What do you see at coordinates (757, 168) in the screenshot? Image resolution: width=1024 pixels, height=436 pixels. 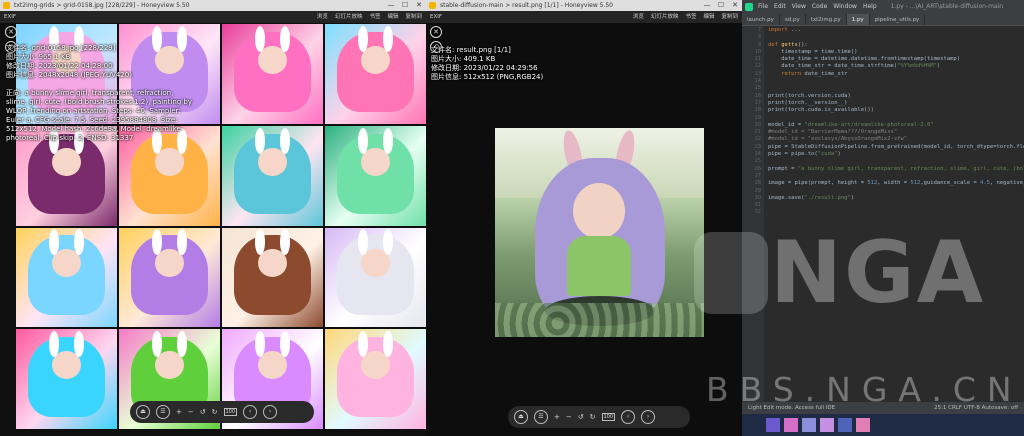 I see `line-number: 26` at bounding box center [757, 168].